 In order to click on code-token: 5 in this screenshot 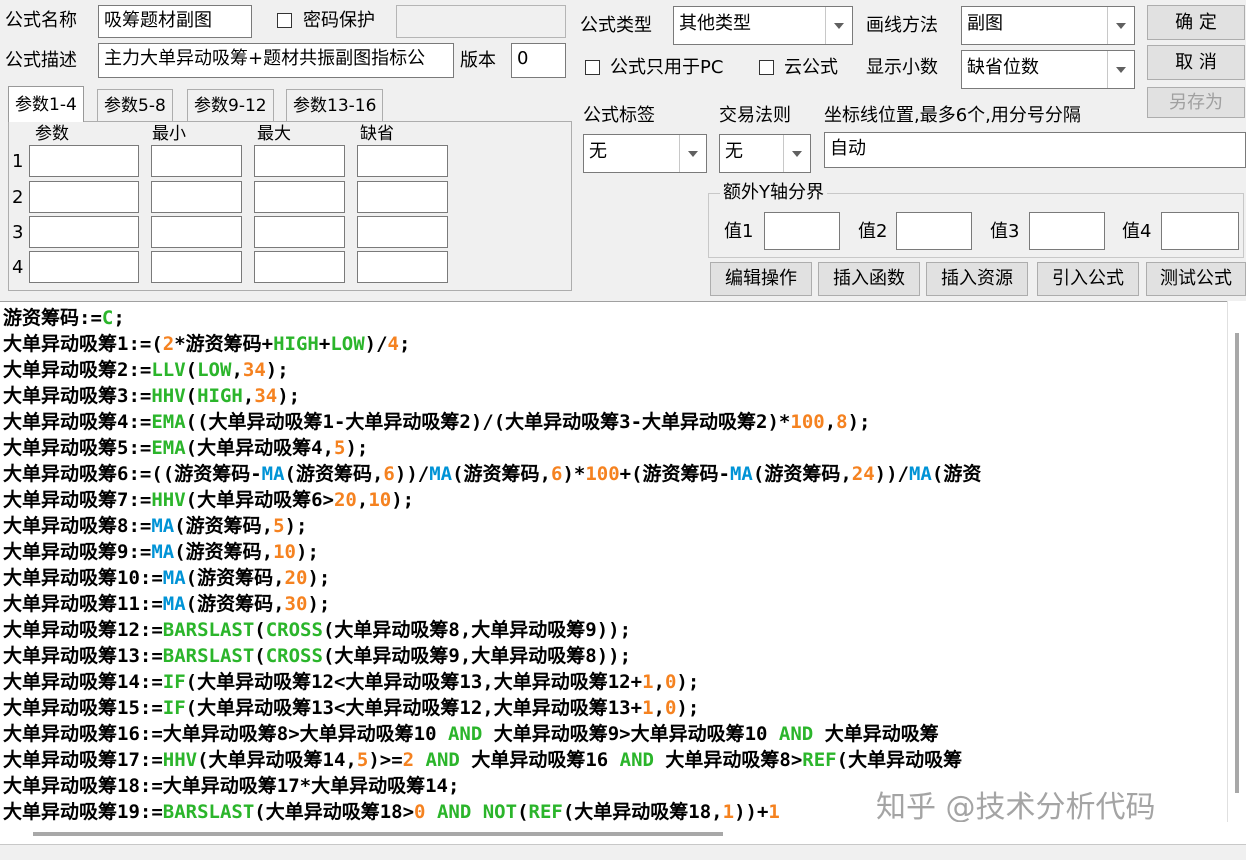, I will do `click(339, 448)`.